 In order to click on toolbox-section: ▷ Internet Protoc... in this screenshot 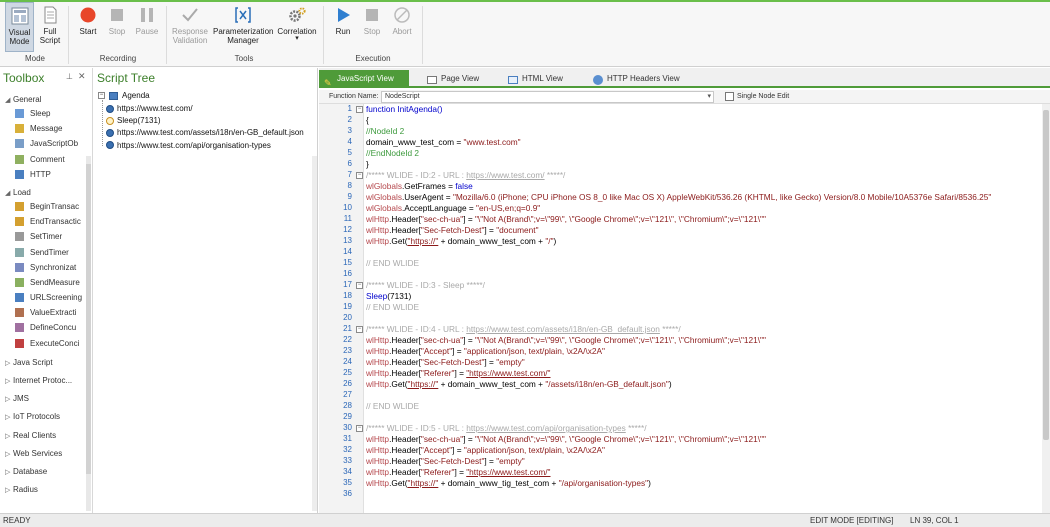, I will do `click(46, 382)`.